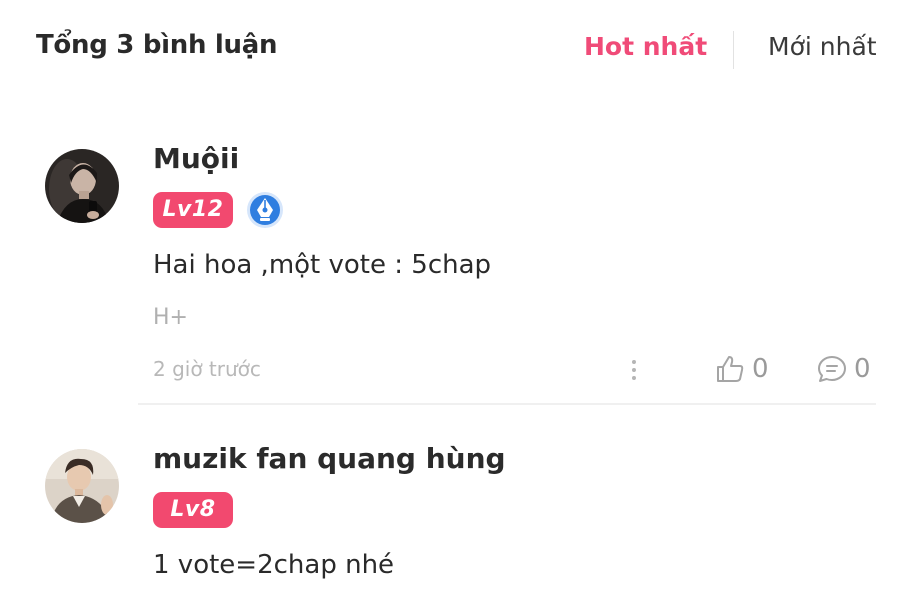  Describe the element at coordinates (207, 369) in the screenshot. I see `comment-timestamp: 2 giờ trước` at that location.